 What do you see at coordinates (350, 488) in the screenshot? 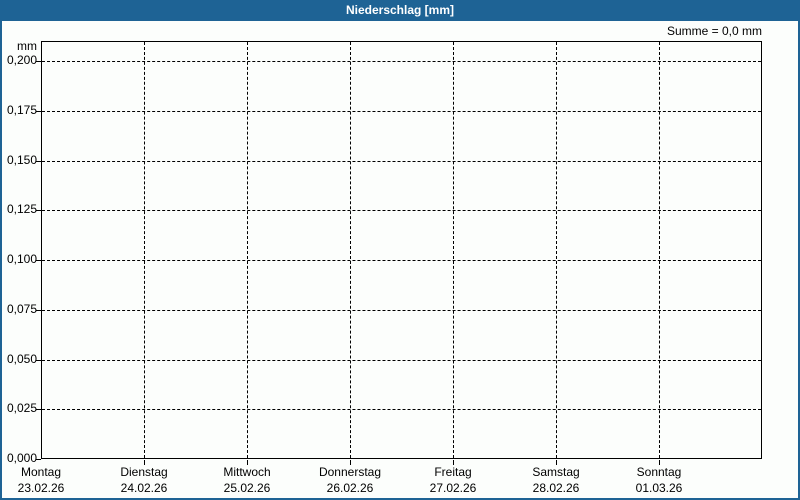
I see `day-date-label: 26.02.26` at bounding box center [350, 488].